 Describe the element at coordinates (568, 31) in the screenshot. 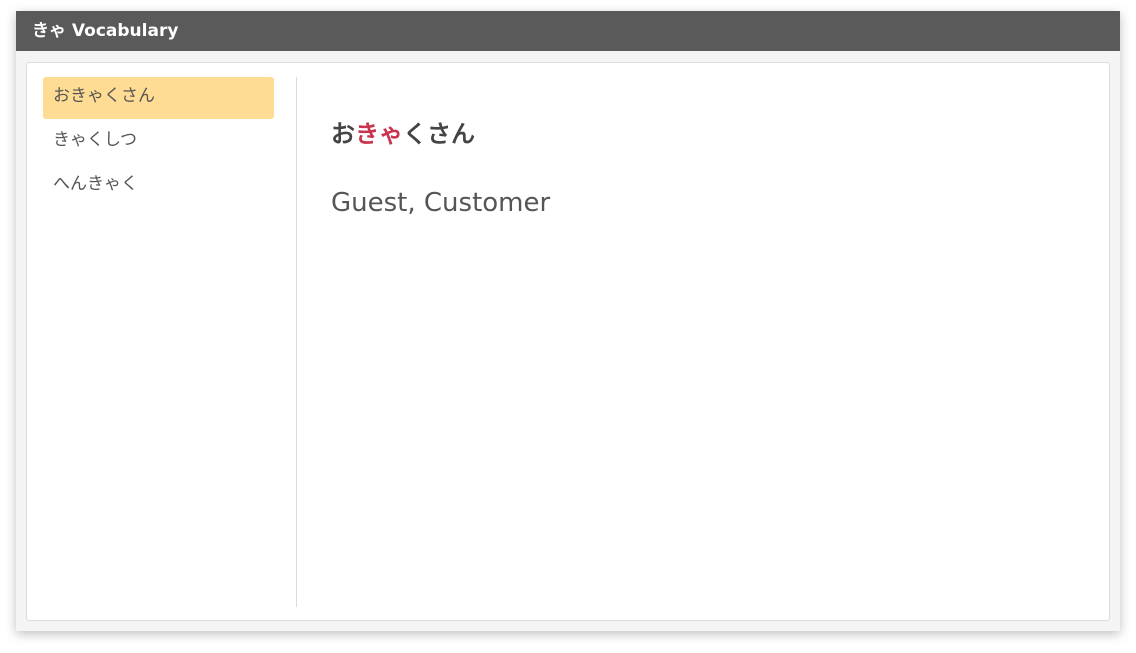

I see `window-title: きゃ Vocabulary` at that location.